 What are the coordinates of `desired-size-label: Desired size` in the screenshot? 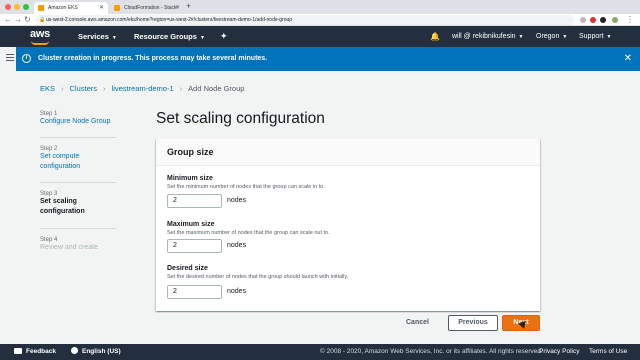 It's located at (187, 268).